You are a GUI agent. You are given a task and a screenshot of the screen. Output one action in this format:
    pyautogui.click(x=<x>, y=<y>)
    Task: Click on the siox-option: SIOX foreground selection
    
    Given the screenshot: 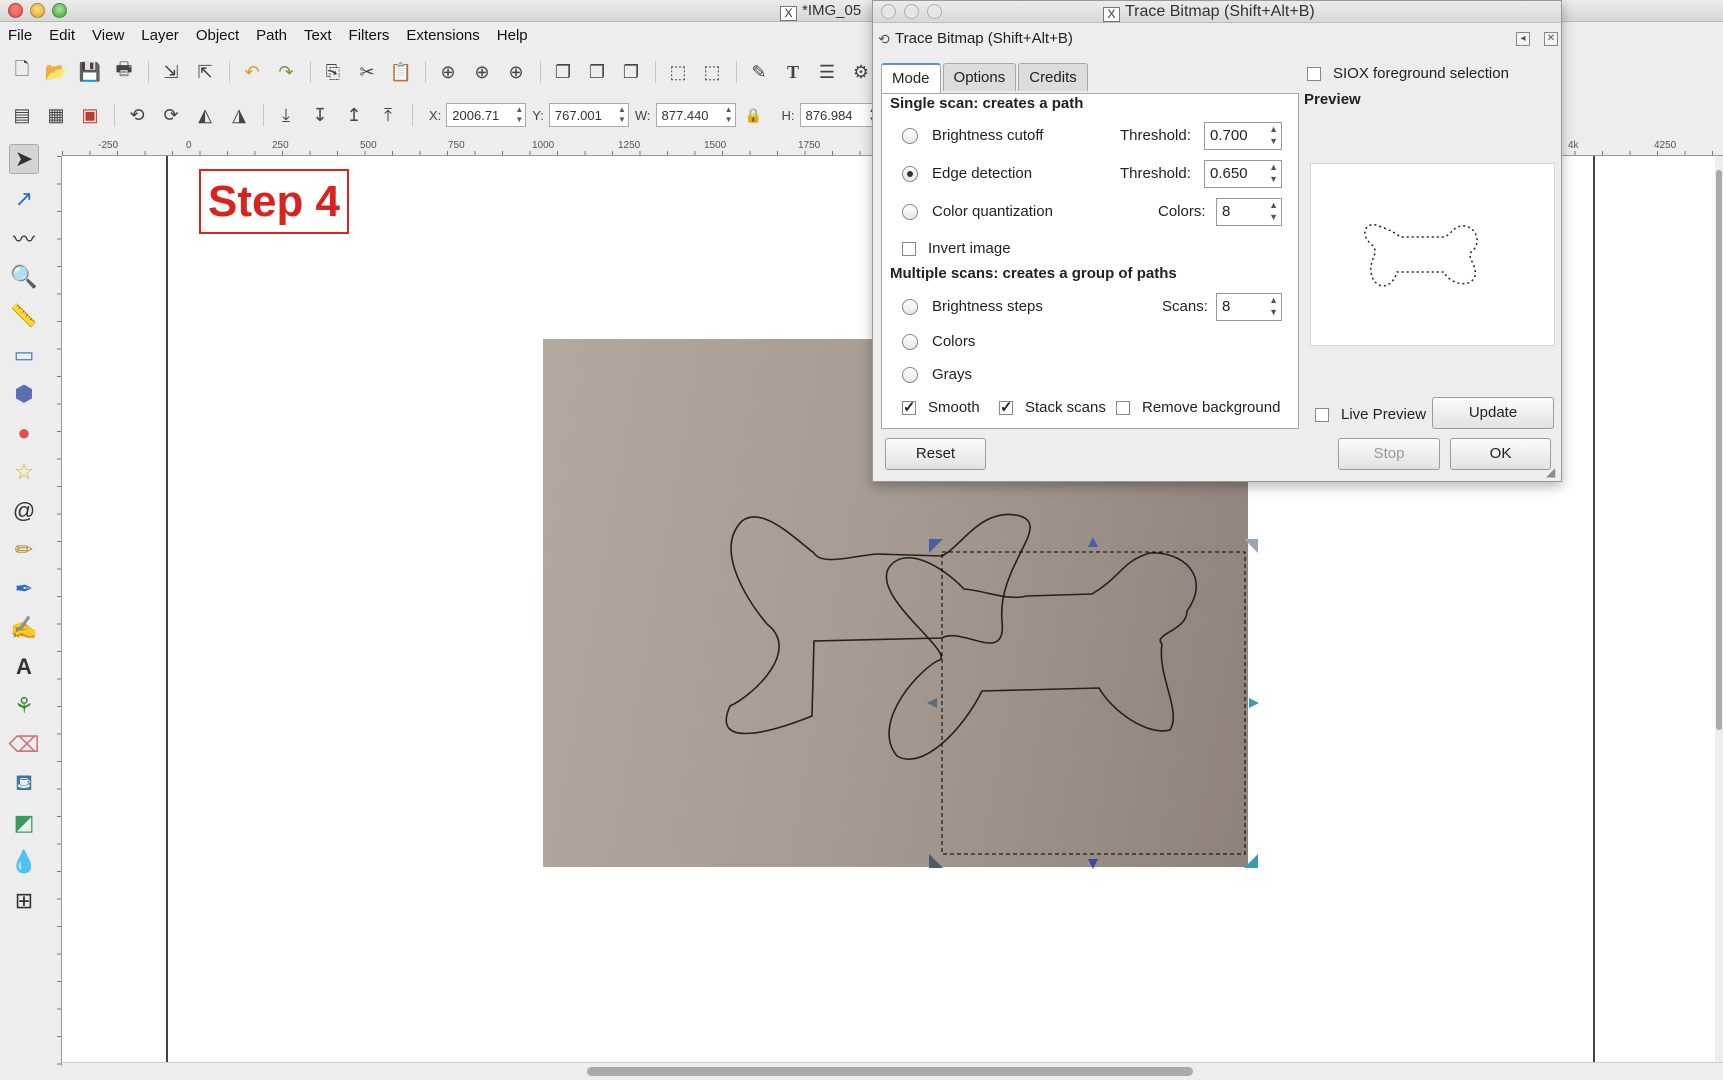 What is the action you would take?
    pyautogui.click(x=1408, y=73)
    